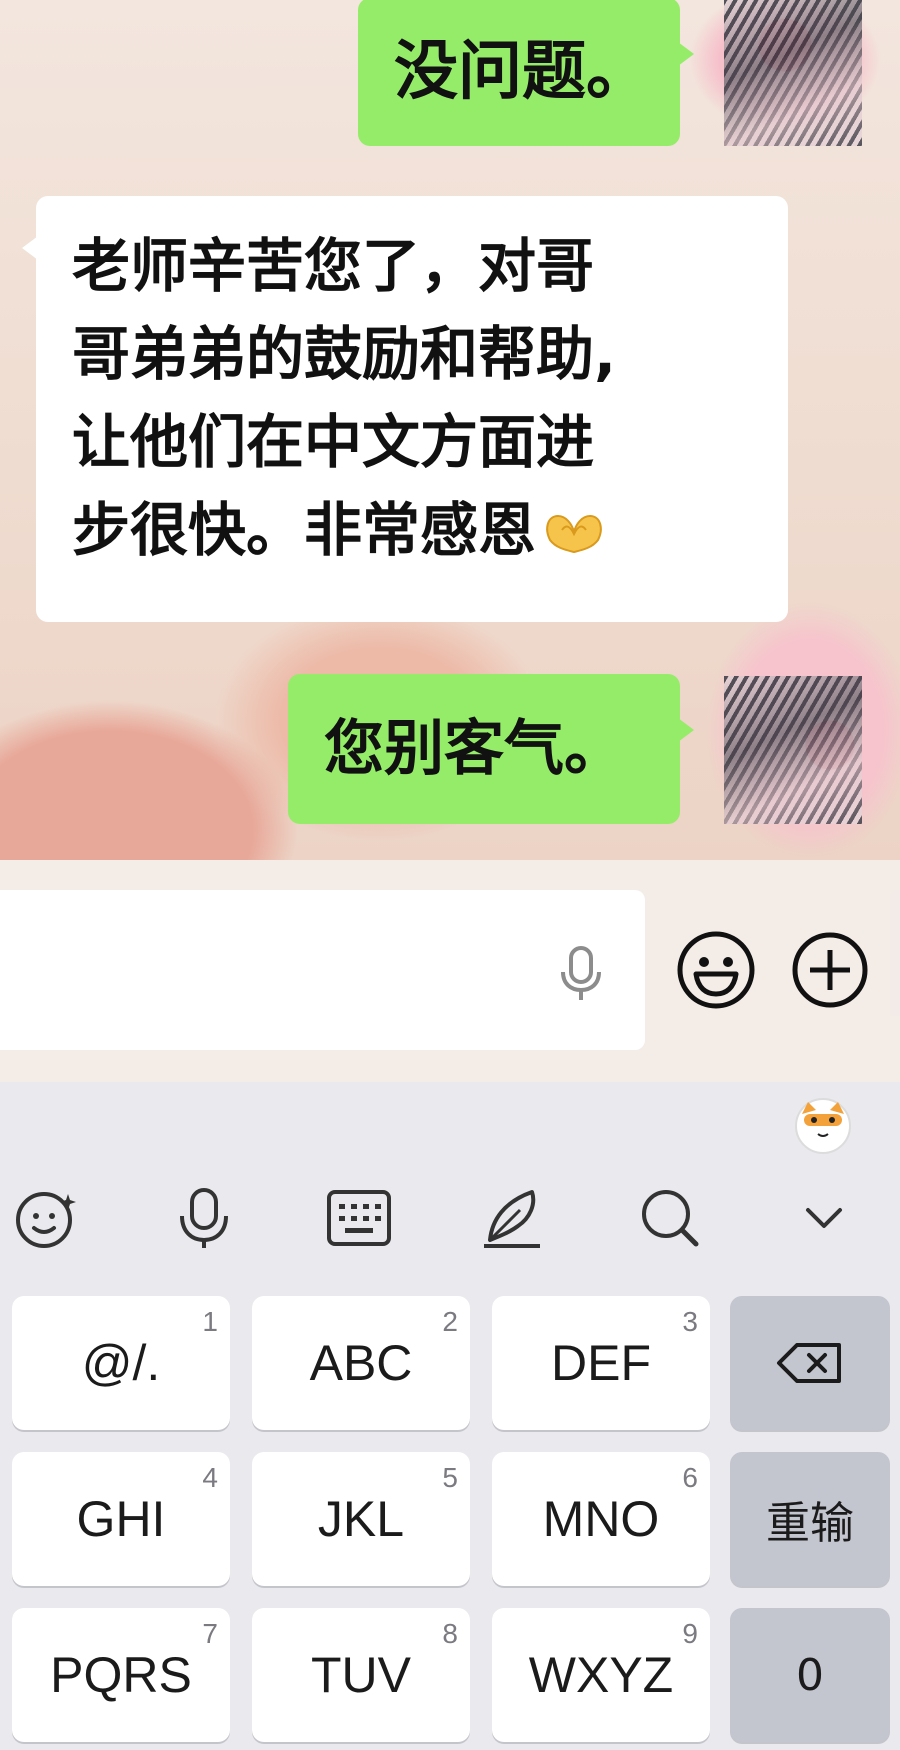 This screenshot has width=900, height=1750. What do you see at coordinates (581, 974) in the screenshot?
I see `microphone-icon` at bounding box center [581, 974].